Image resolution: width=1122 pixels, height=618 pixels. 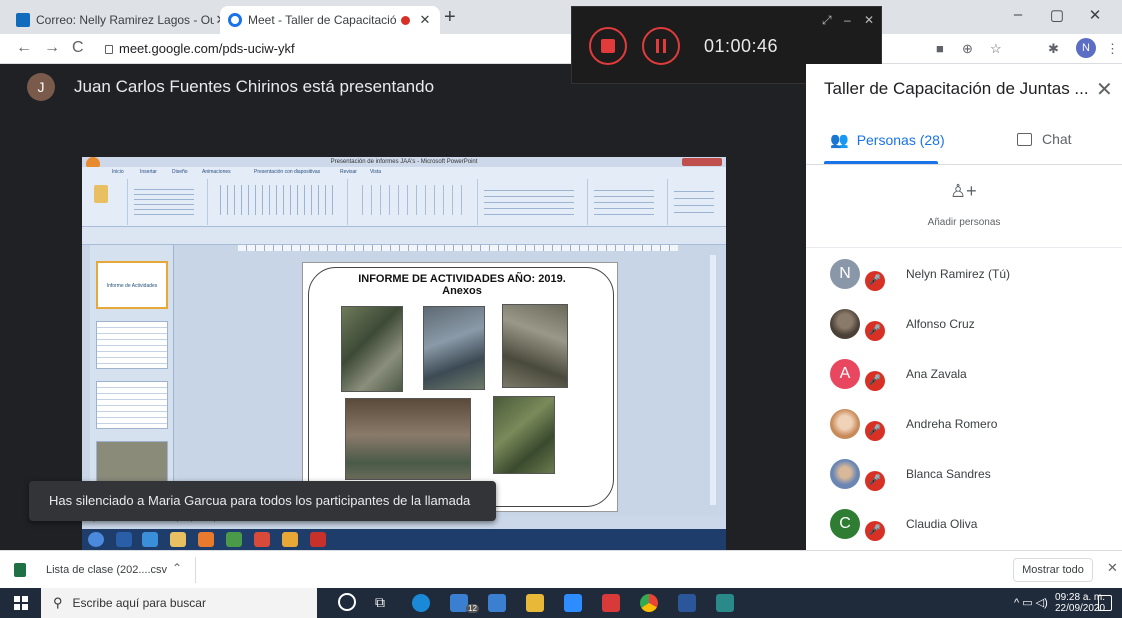 What do you see at coordinates (1053, 49) in the screenshot?
I see `extensions-icon: ✱` at bounding box center [1053, 49].